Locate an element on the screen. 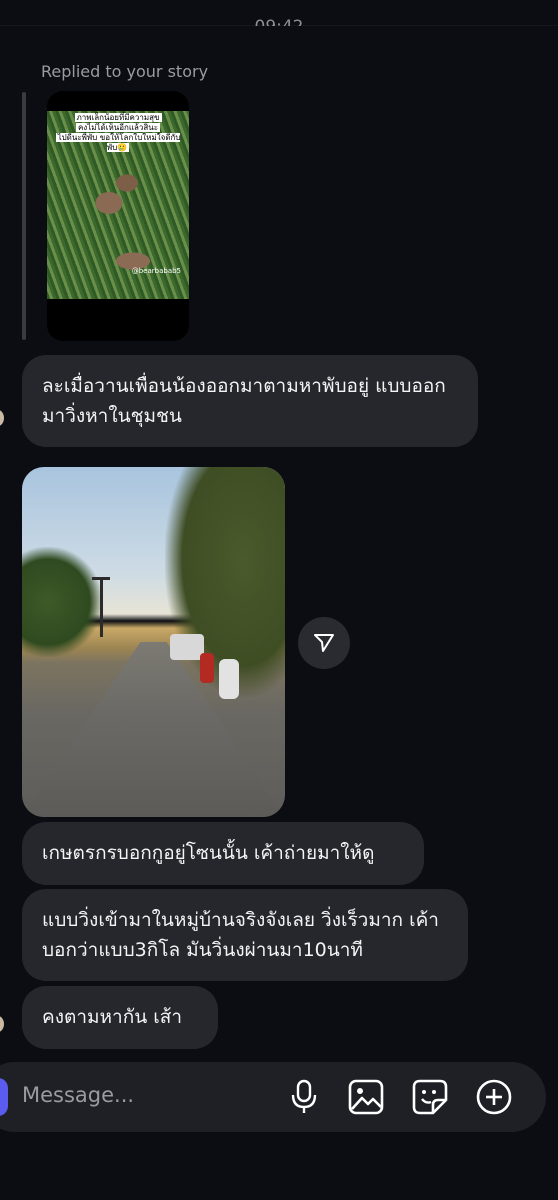 Image resolution: width=558 pixels, height=1200 pixels. image-icon is located at coordinates (366, 1097).